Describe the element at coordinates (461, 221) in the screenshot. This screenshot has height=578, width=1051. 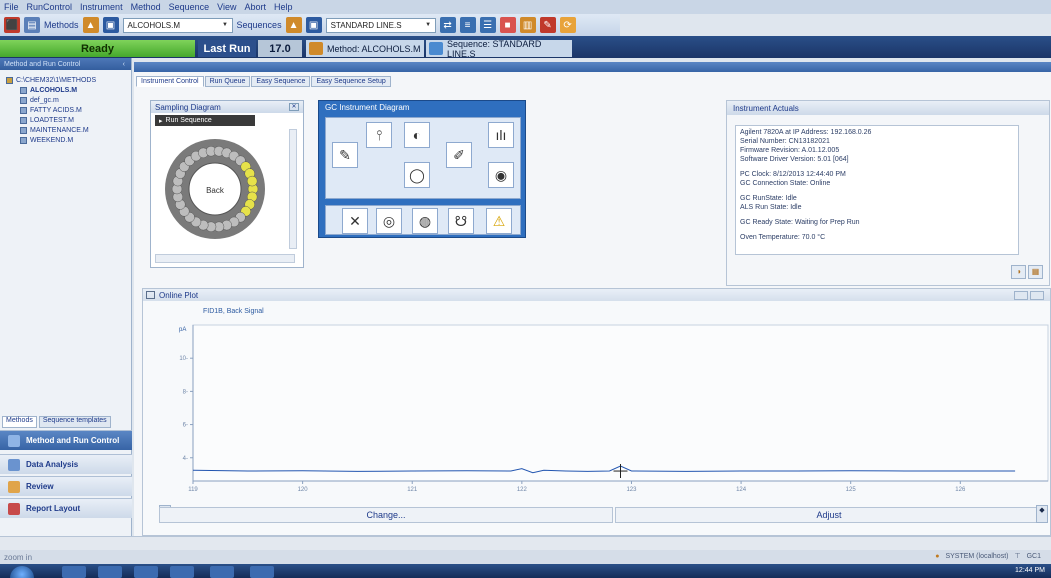
I see `maintenance-icon: ☋` at that location.